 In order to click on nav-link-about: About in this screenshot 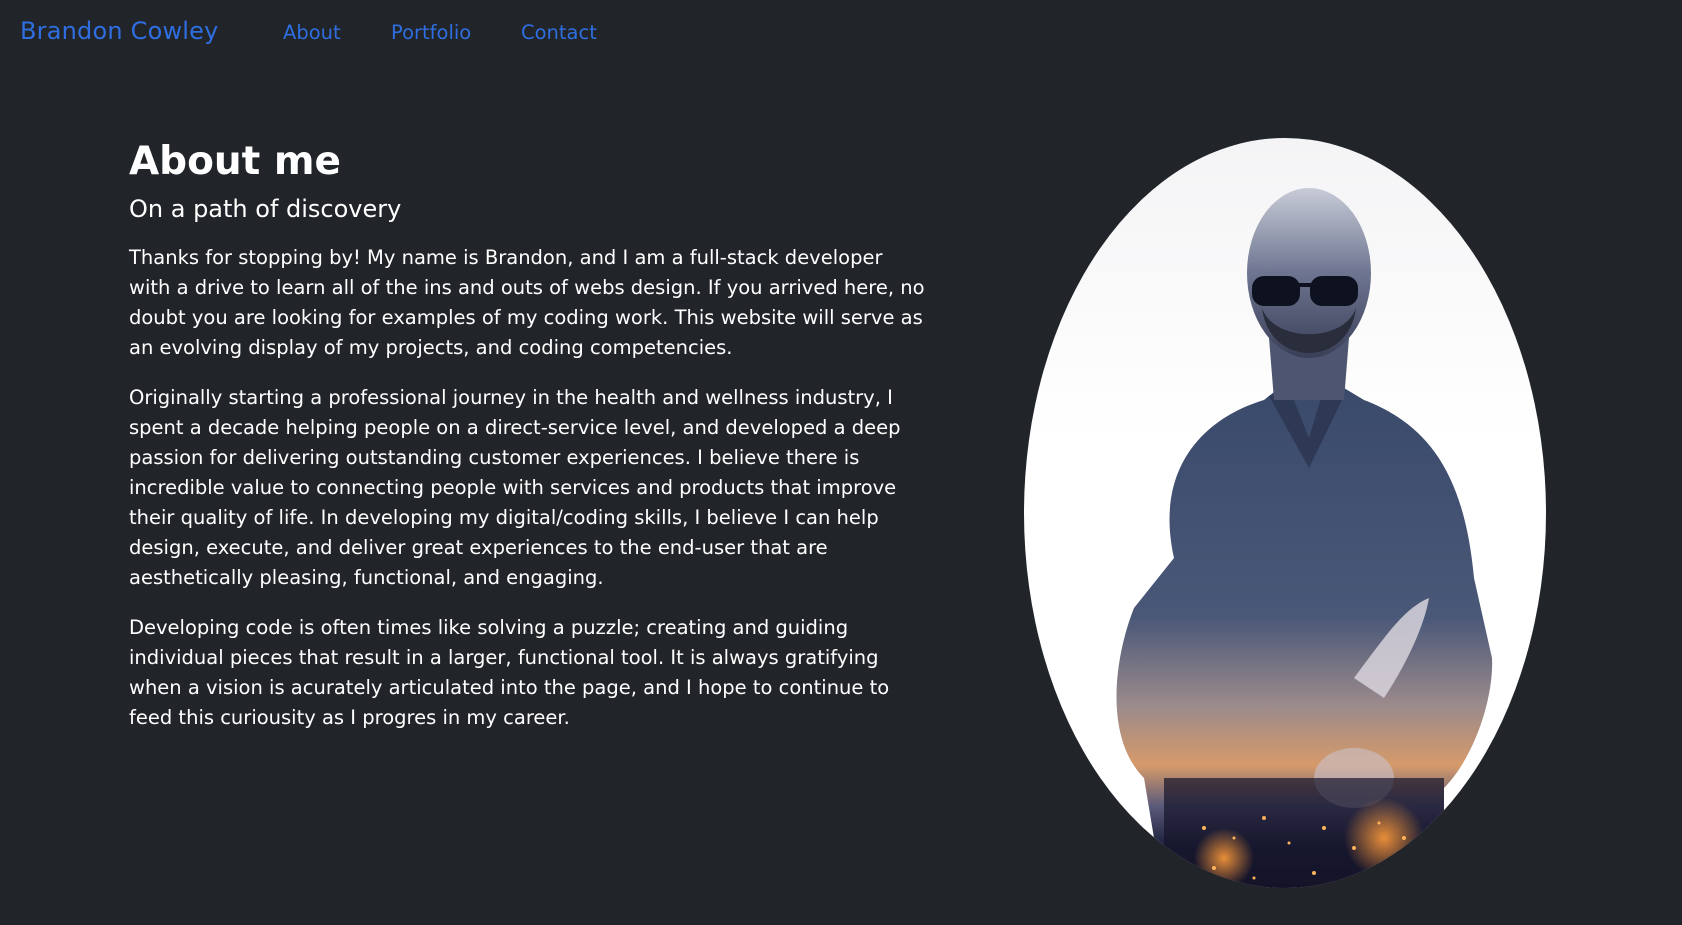, I will do `click(312, 32)`.